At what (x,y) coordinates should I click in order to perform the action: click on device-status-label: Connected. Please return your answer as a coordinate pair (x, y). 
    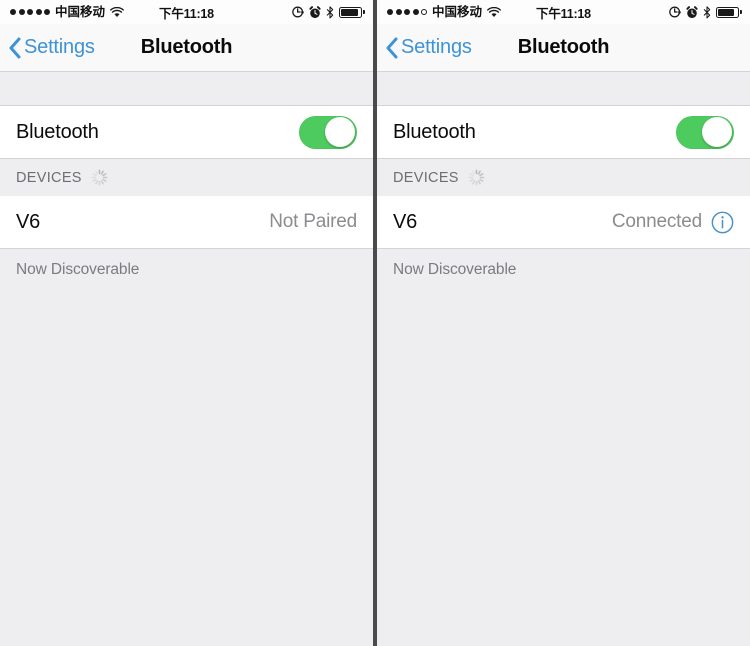
    Looking at the image, I should click on (656, 221).